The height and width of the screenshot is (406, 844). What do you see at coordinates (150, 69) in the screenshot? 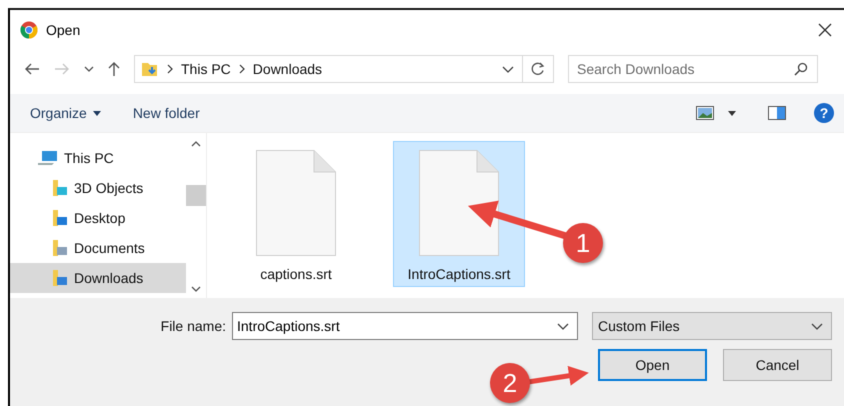
I see `download-folder-icon` at bounding box center [150, 69].